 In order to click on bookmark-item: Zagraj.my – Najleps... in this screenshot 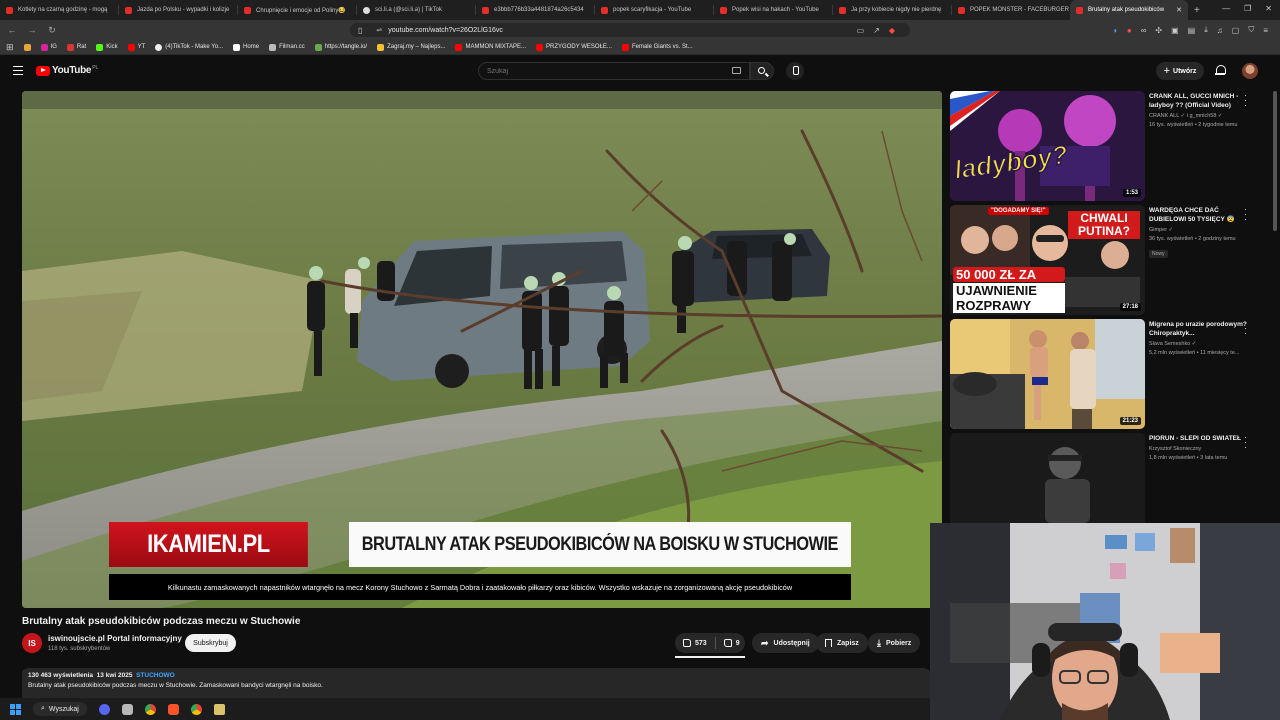, I will do `click(411, 47)`.